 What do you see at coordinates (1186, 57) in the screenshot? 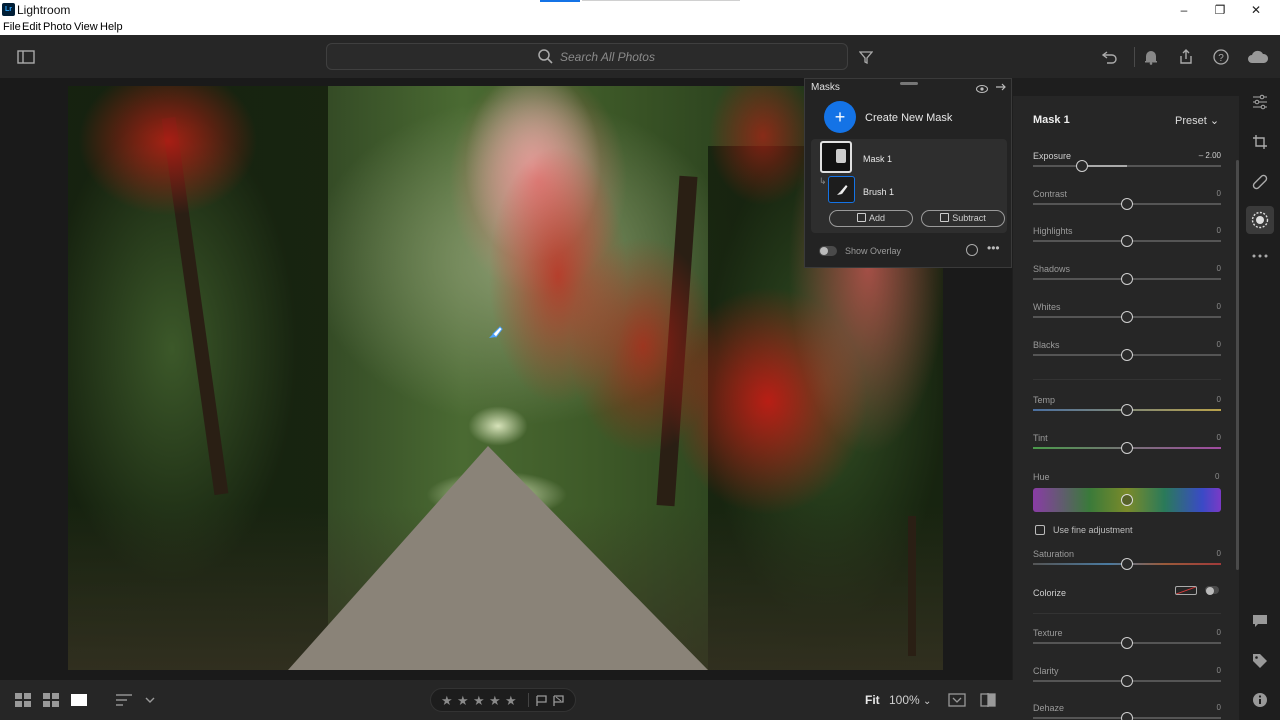
I see `share-icon` at bounding box center [1186, 57].